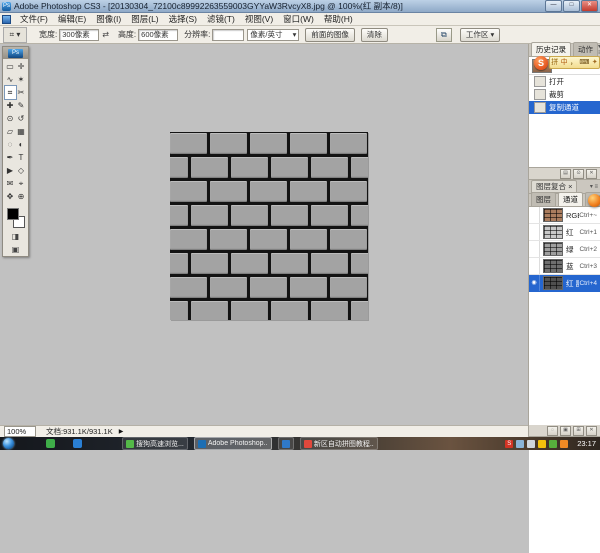 The height and width of the screenshot is (553, 600). I want to click on punctuation-icon: ，, so click(573, 62).